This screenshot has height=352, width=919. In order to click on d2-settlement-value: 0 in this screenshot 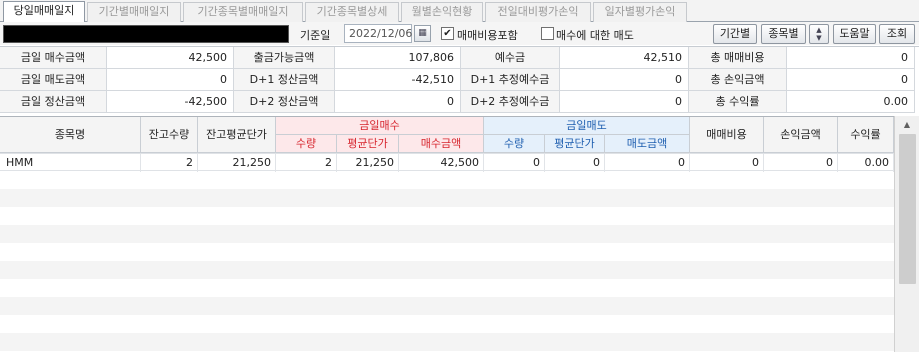, I will do `click(398, 102)`.